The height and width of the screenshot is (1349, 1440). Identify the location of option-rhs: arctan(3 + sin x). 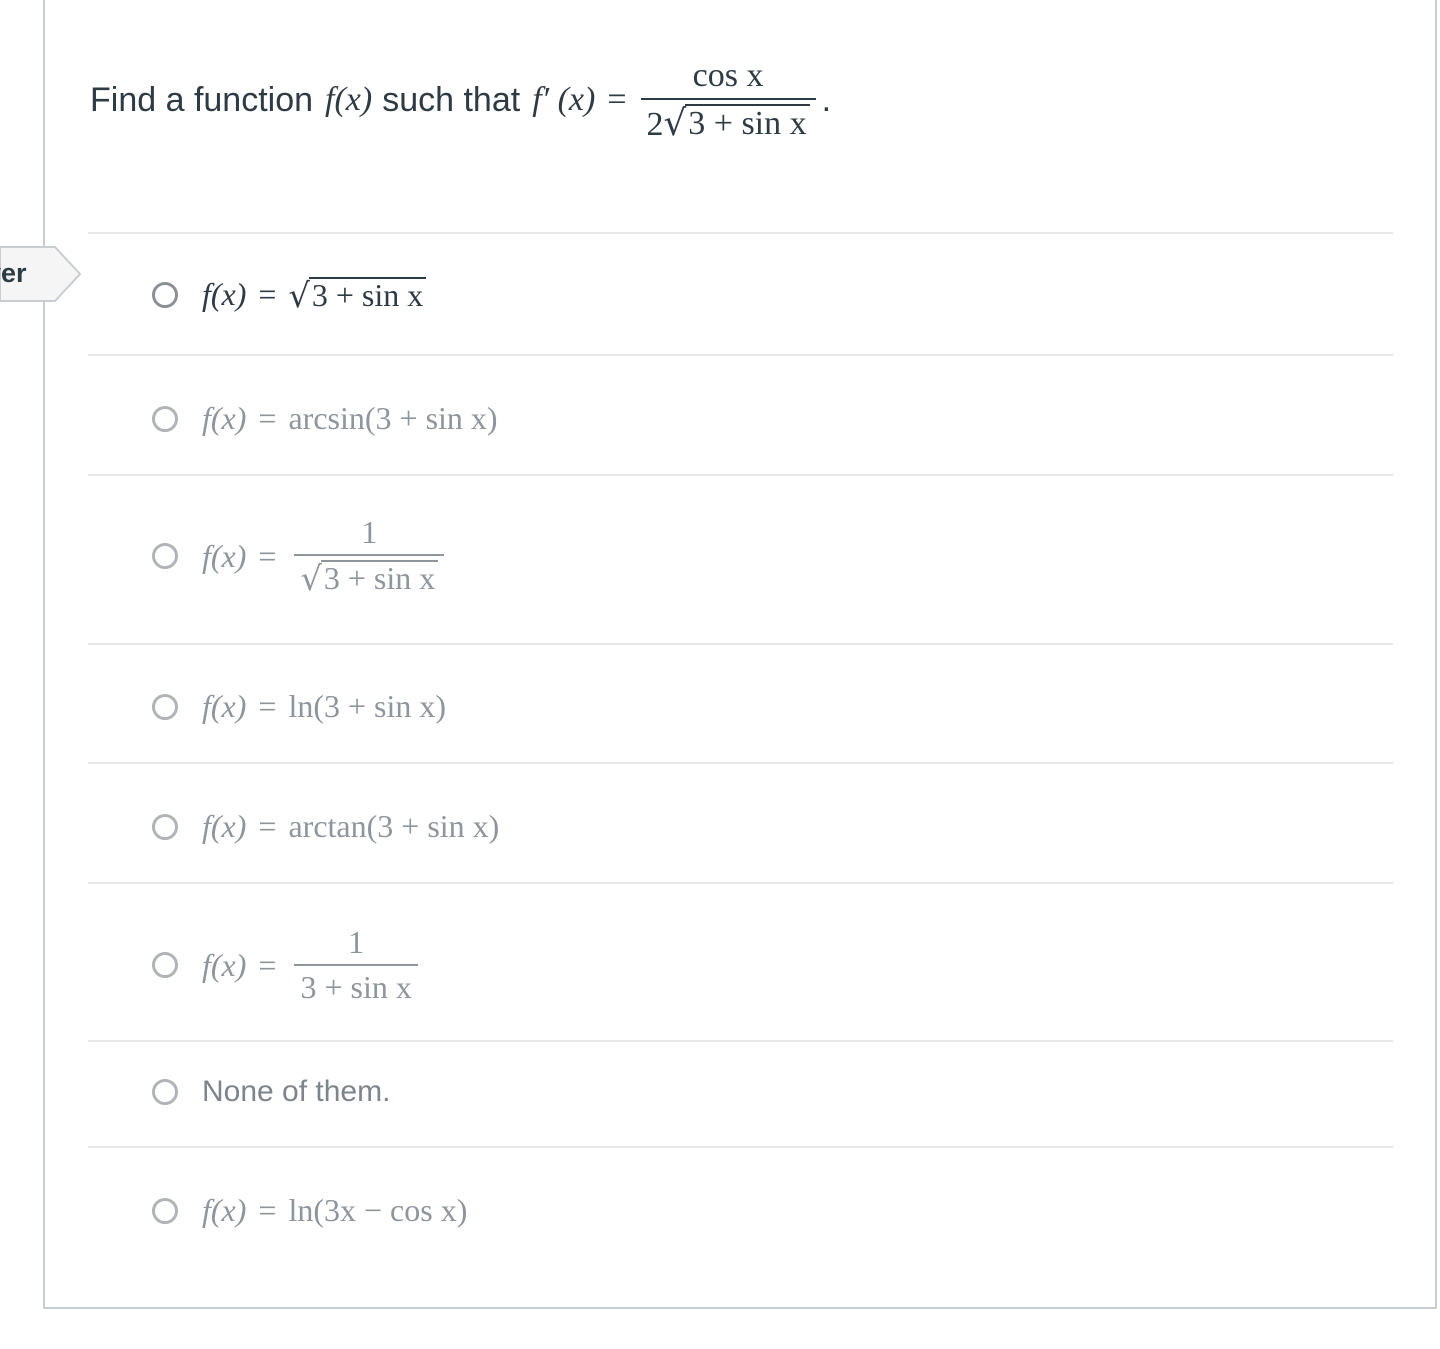
(394, 826).